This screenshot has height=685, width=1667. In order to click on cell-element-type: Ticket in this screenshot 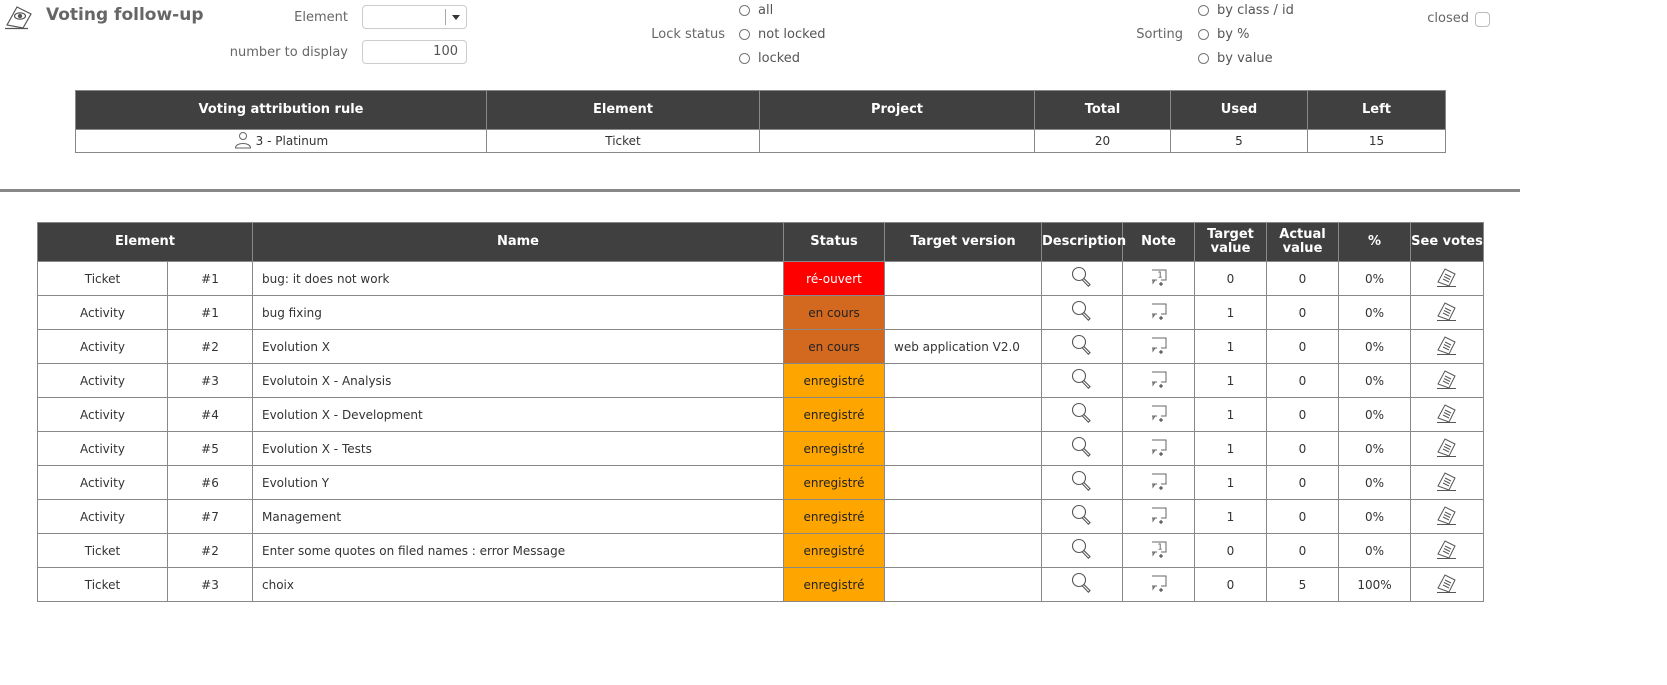, I will do `click(102, 550)`.